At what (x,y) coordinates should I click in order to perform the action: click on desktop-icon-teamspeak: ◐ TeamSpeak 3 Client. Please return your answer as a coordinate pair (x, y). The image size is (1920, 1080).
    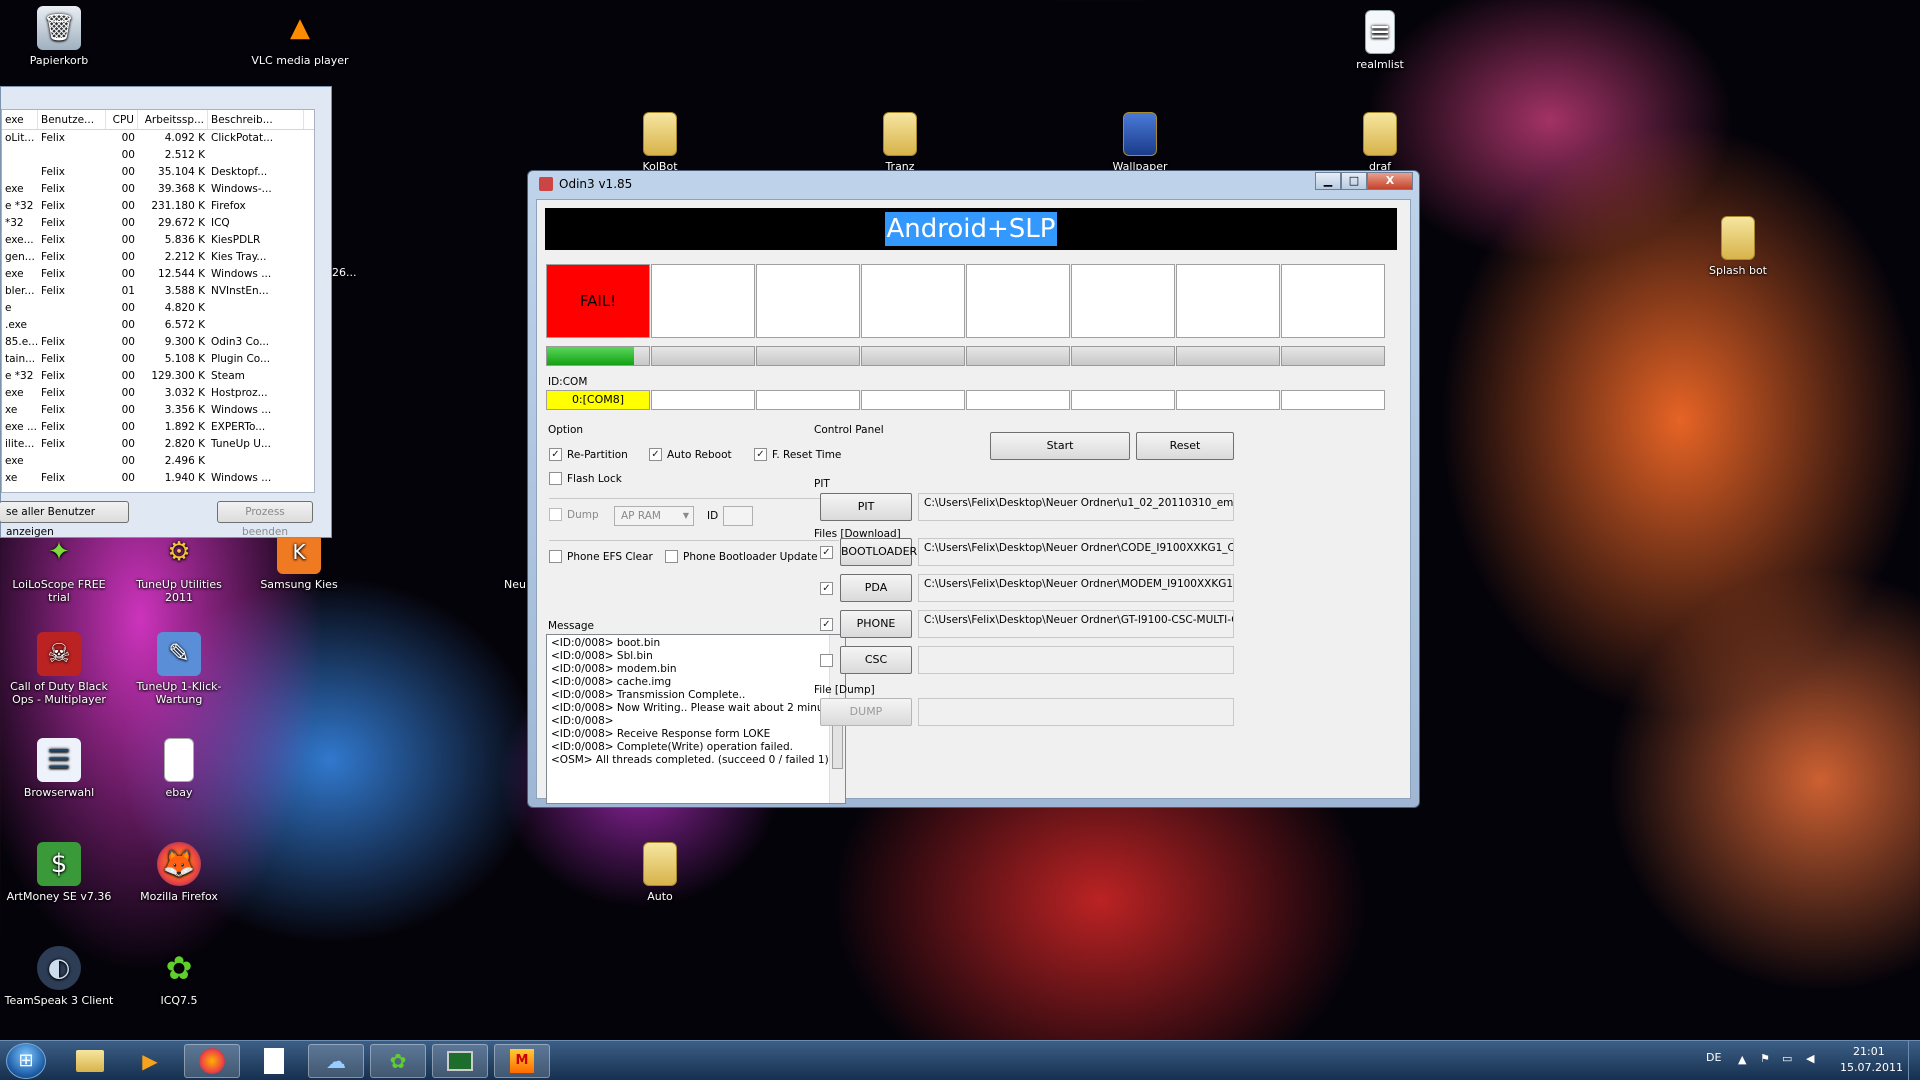
    Looking at the image, I should click on (59, 976).